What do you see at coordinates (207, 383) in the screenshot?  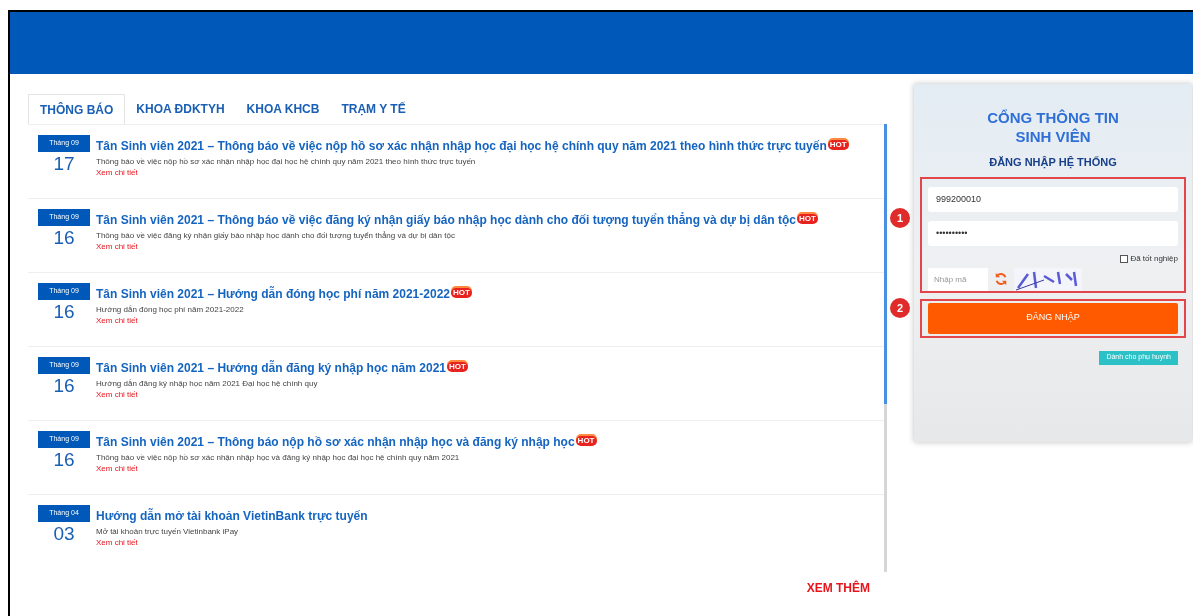 I see `news-summary: Hướng dẫn đăng ký nhập học năm 2021 Đại học hệ chính quy` at bounding box center [207, 383].